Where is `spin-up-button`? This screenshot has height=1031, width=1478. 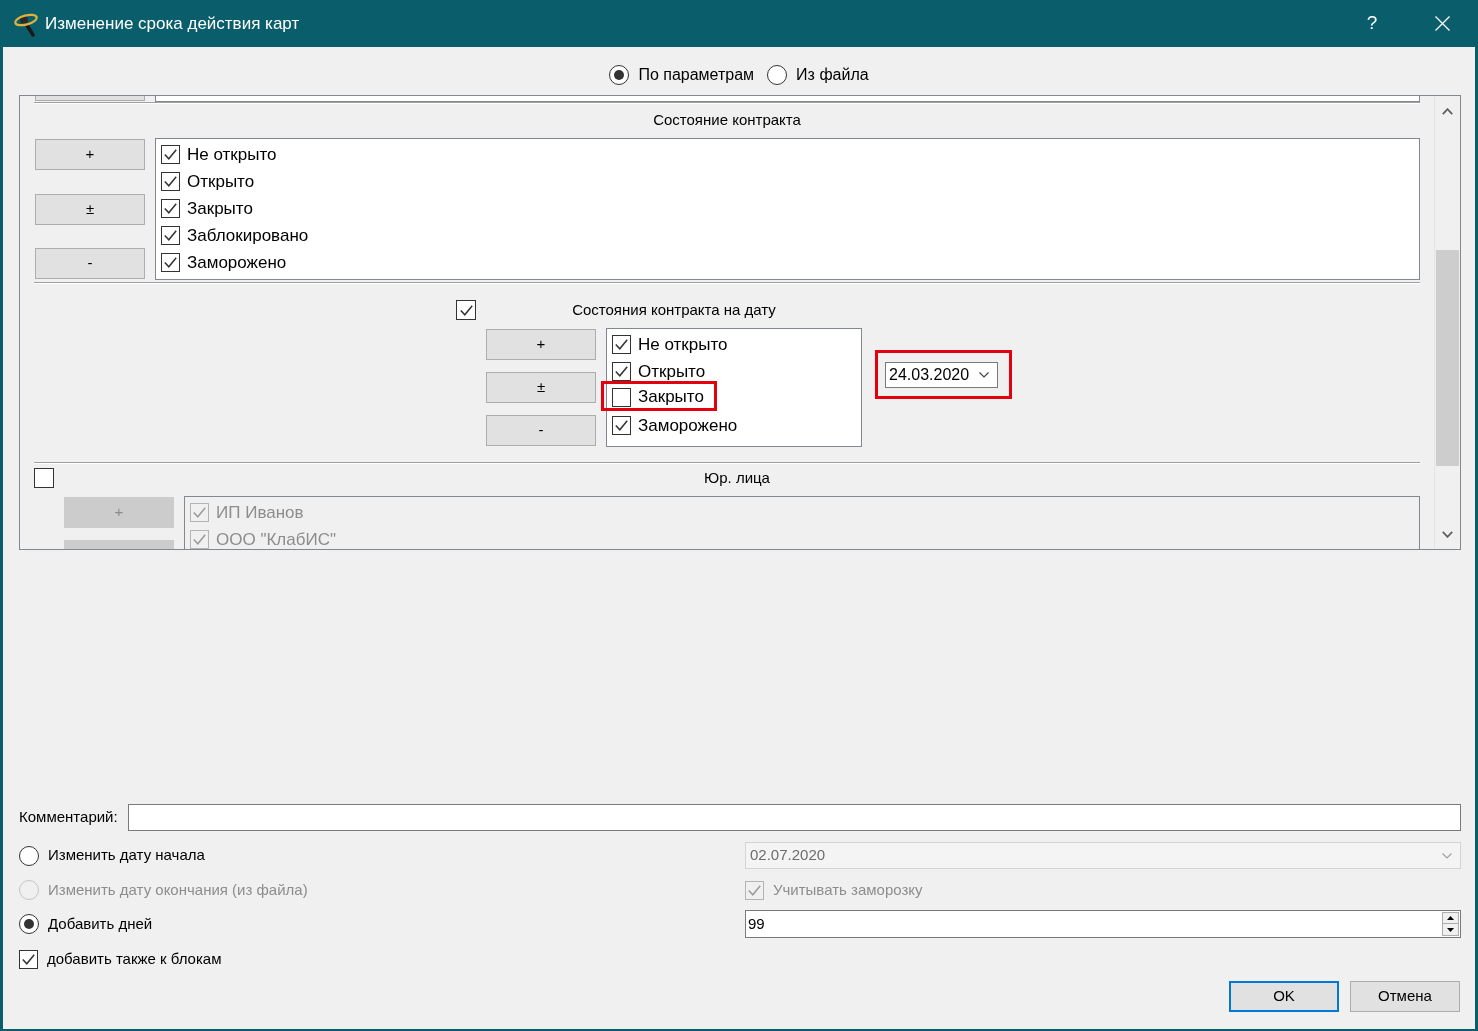
spin-up-button is located at coordinates (1450, 918).